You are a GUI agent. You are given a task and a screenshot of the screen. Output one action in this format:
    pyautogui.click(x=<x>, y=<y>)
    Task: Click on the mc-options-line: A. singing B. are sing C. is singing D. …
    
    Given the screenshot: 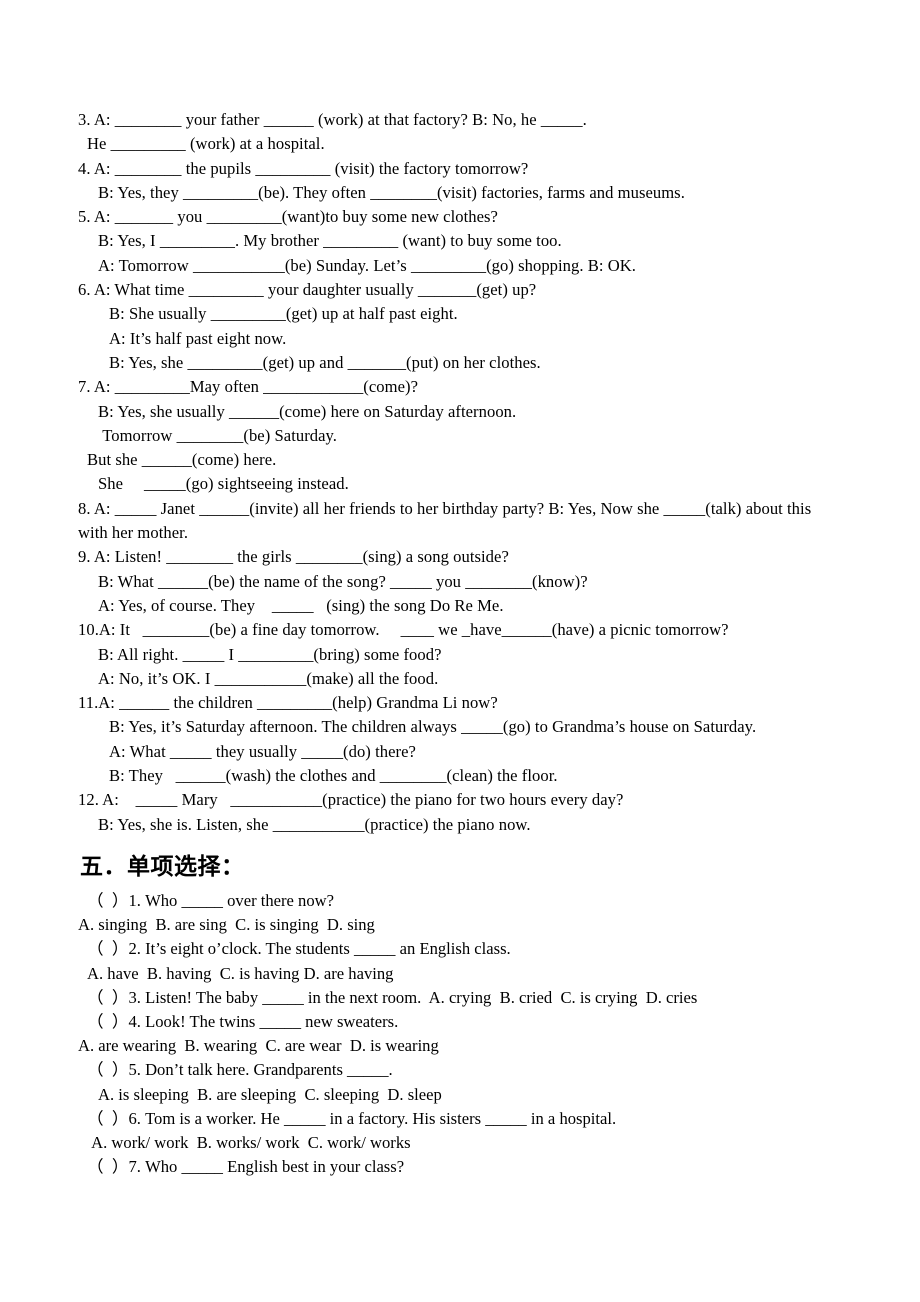 What is the action you would take?
    pyautogui.click(x=226, y=925)
    